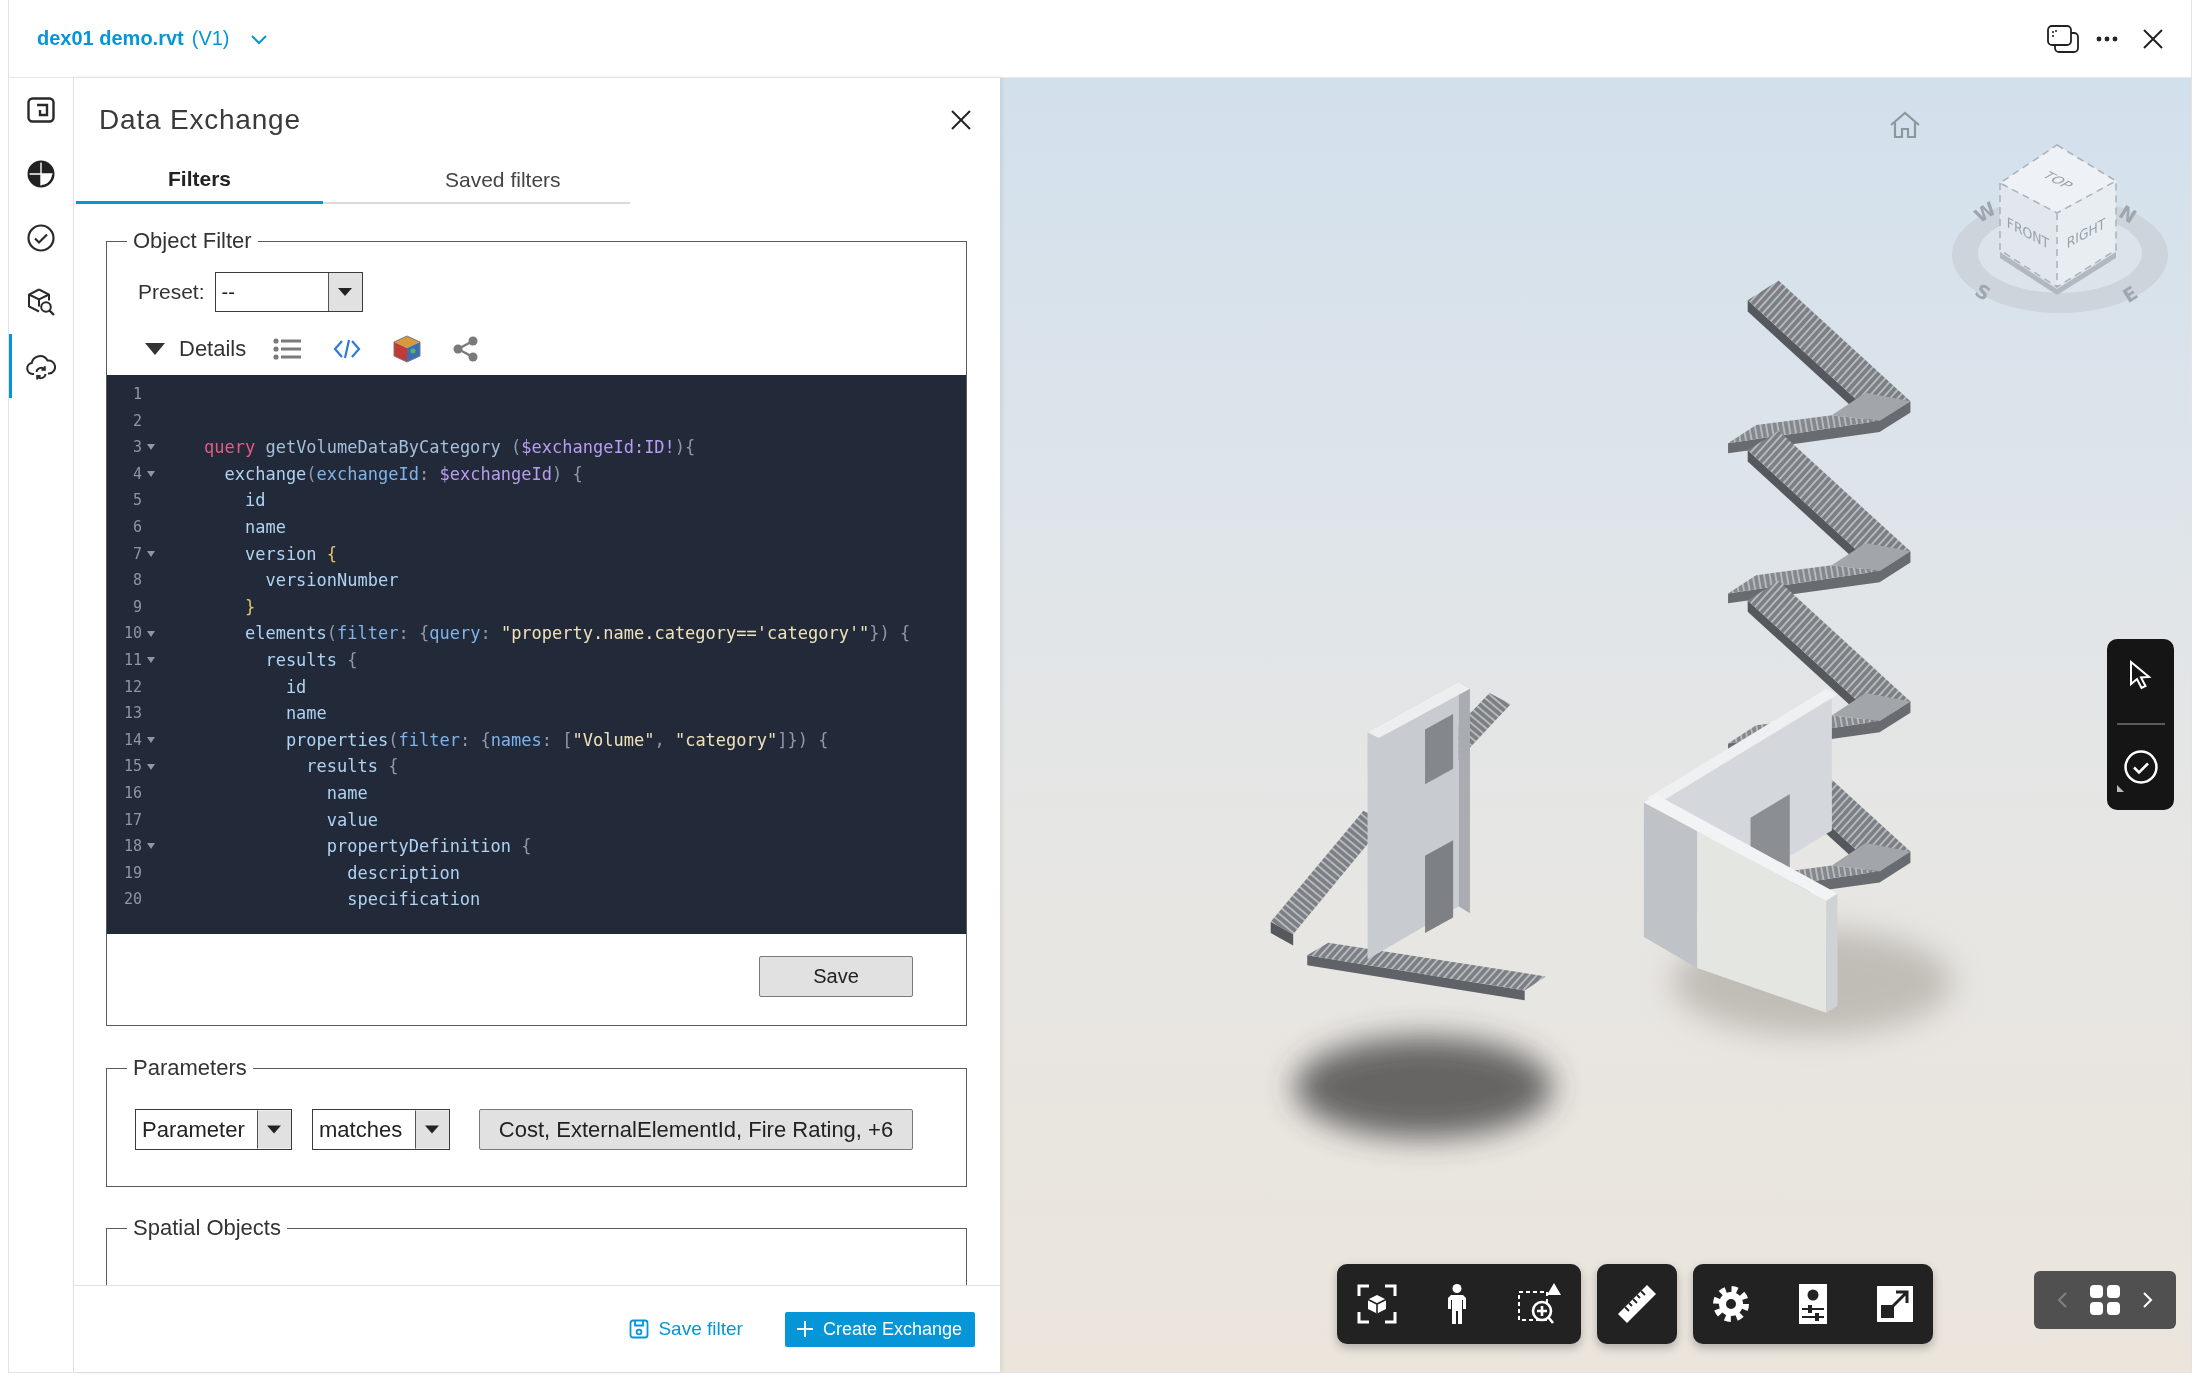 The image size is (2200, 1380). I want to click on cube-icon, so click(407, 349).